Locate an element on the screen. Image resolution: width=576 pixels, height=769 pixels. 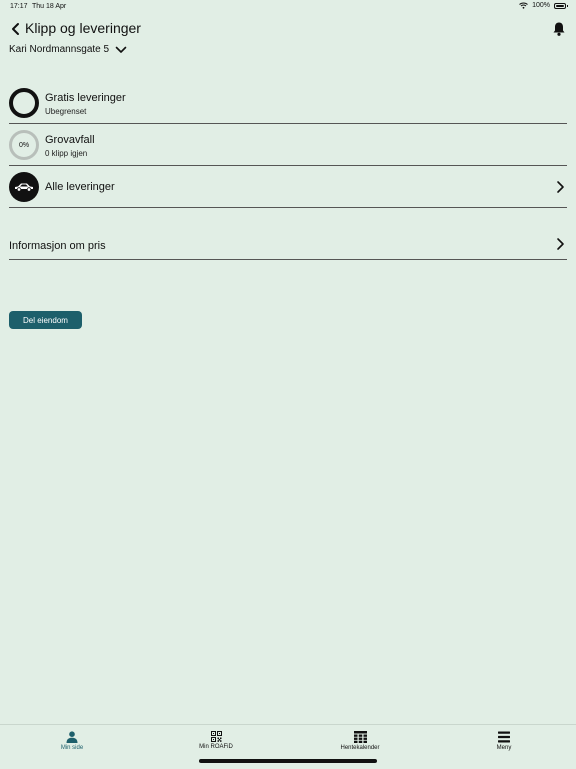
list-item-free-deliveries: Gratis leveringer Ubegrenset is located at coordinates (288, 103).